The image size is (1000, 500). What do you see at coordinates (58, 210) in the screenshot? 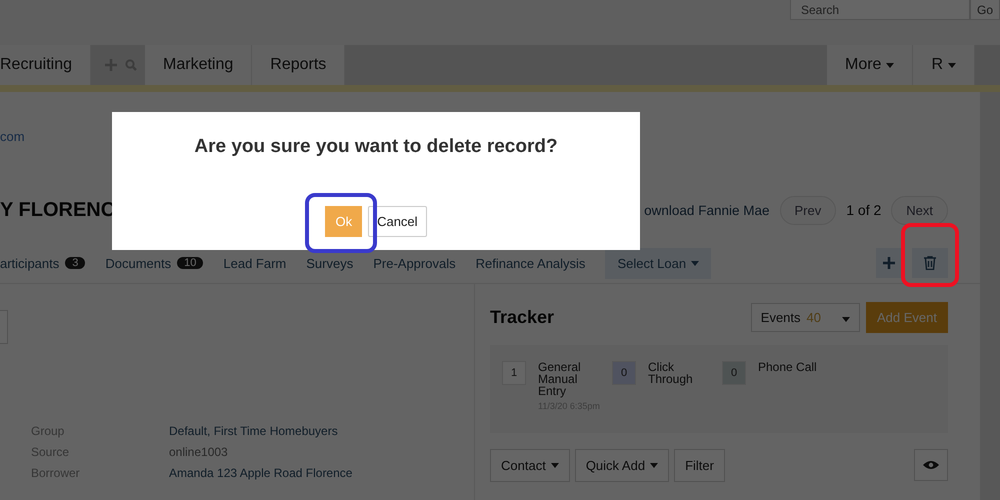
I see `record-title: Y FLORENC` at bounding box center [58, 210].